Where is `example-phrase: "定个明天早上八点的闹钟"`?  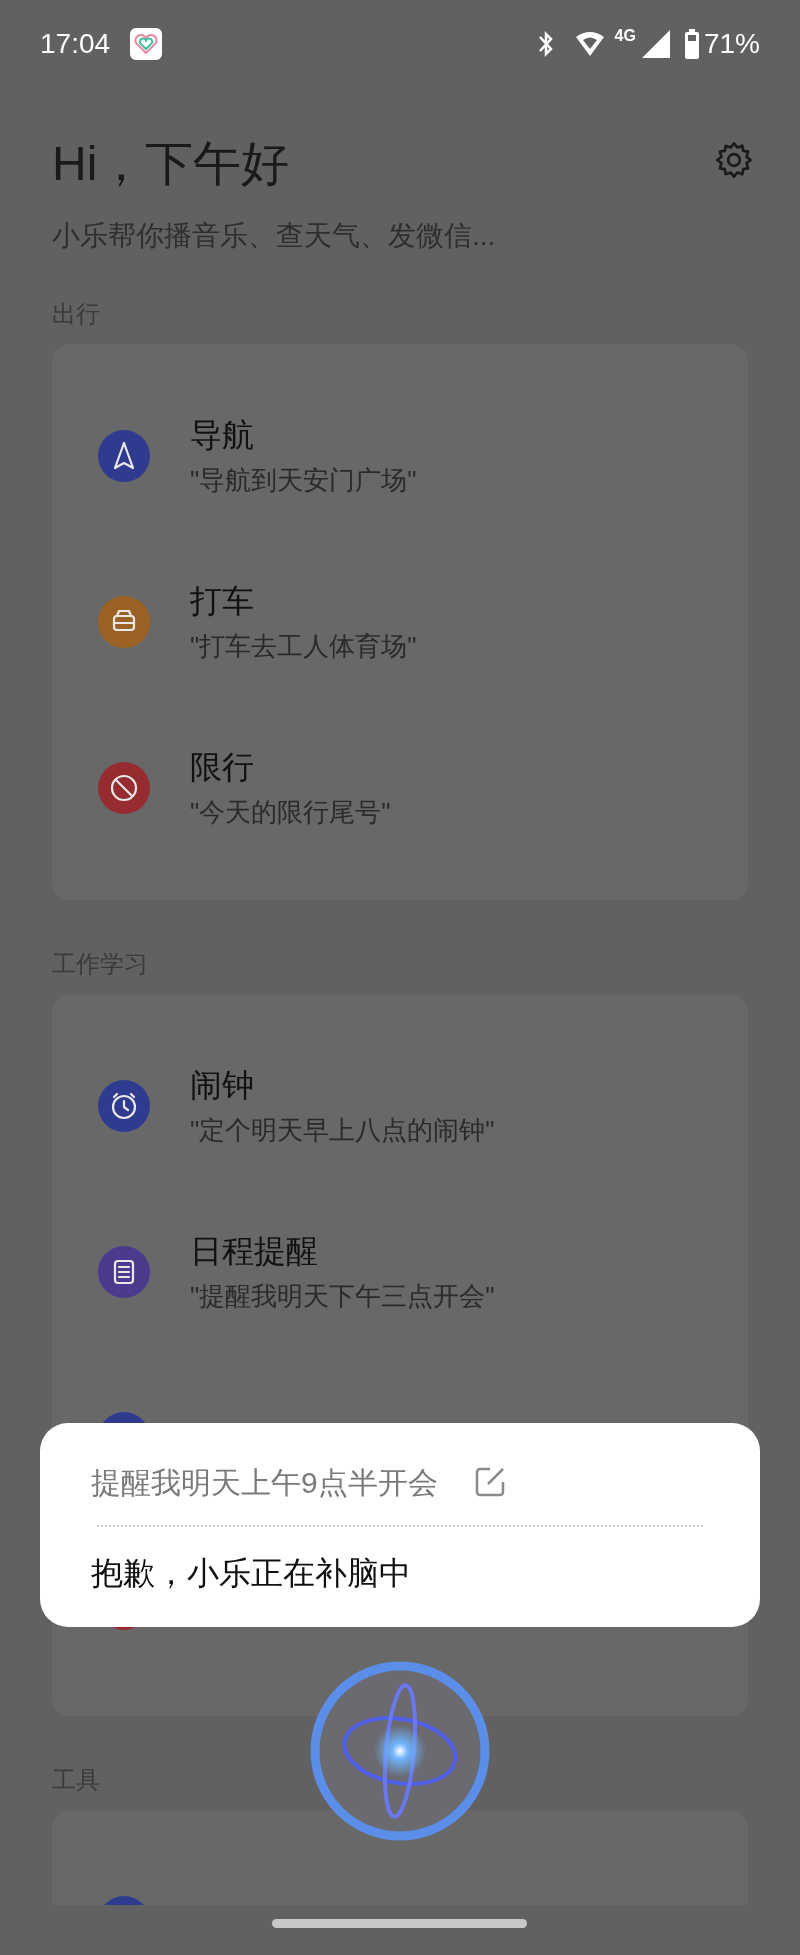
example-phrase: "定个明天早上八点的闹钟" is located at coordinates (342, 1130).